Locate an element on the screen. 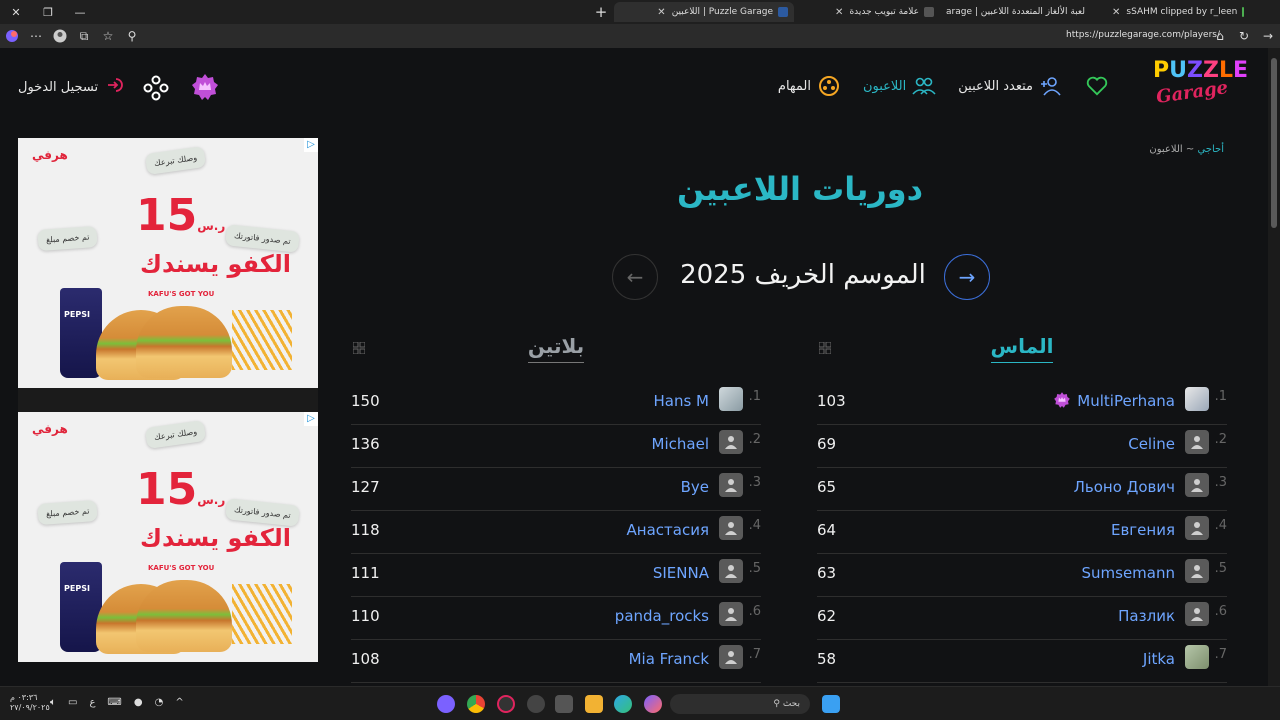 The width and height of the screenshot is (1280, 720). player-row: 111 .5 SIENNA is located at coordinates (556, 575).